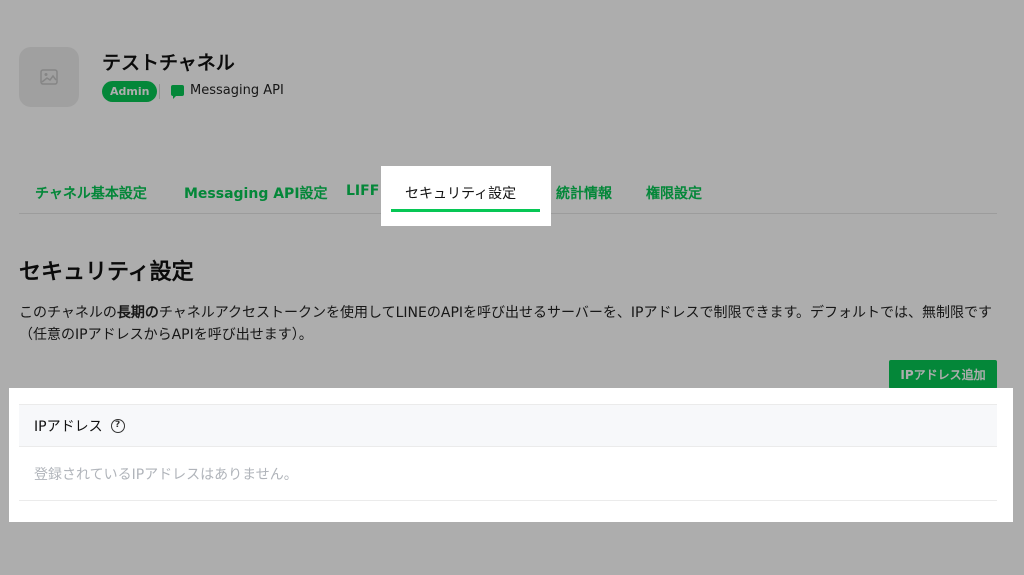 This screenshot has height=575, width=1024. Describe the element at coordinates (237, 90) in the screenshot. I see `channel-type-label: Messaging API` at that location.